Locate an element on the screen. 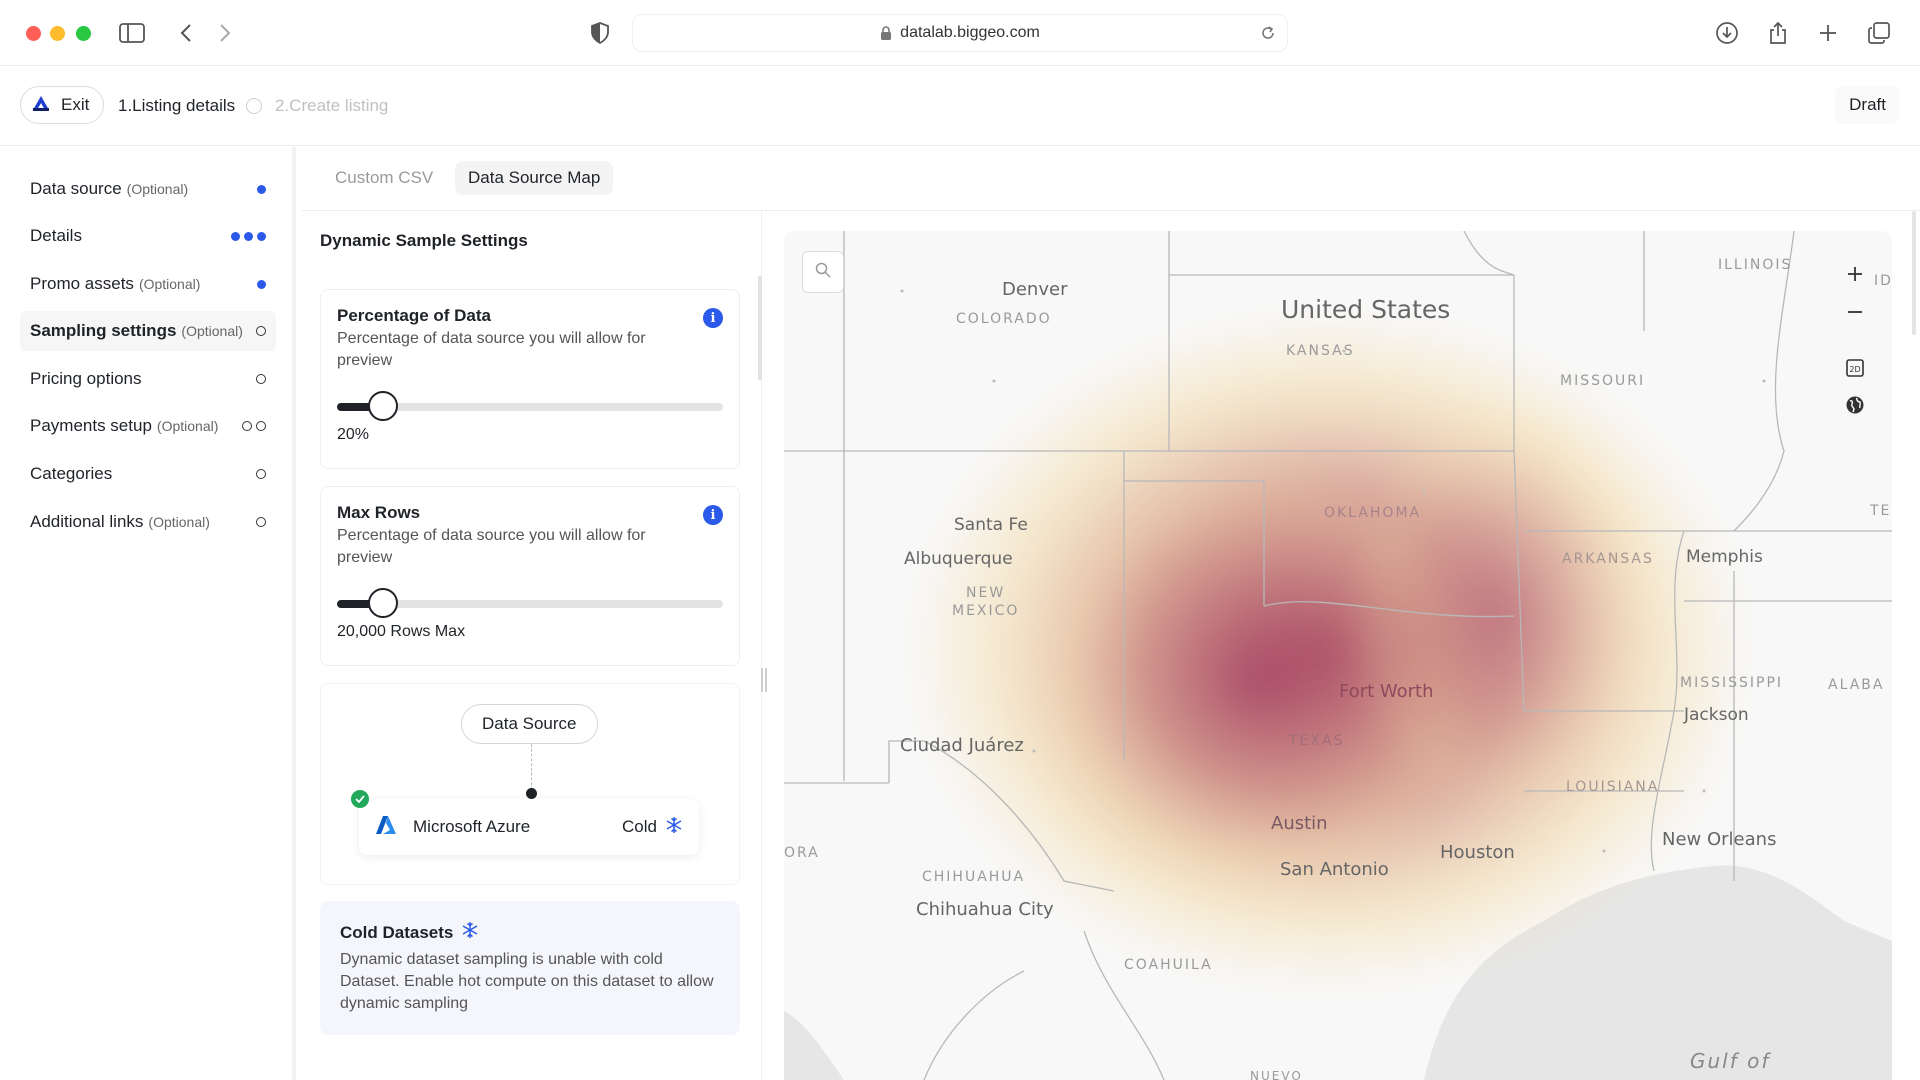 Image resolution: width=1920 pixels, height=1080 pixels. 2d-view-icon: 2D is located at coordinates (1855, 368).